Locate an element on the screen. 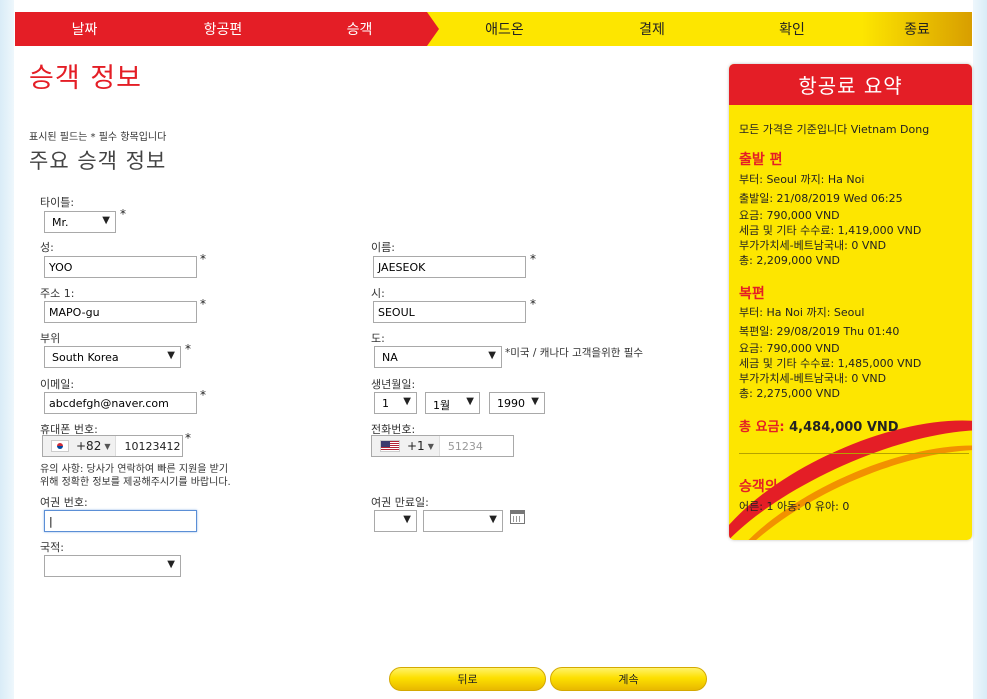  country-code-picker: +82 ▼ is located at coordinates (80, 446).